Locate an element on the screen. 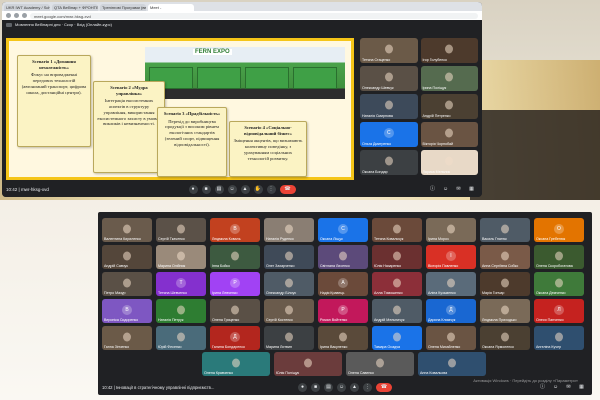 This screenshot has height=400, width=600. participant-tile: P Ірина Левченко is located at coordinates (235, 284).